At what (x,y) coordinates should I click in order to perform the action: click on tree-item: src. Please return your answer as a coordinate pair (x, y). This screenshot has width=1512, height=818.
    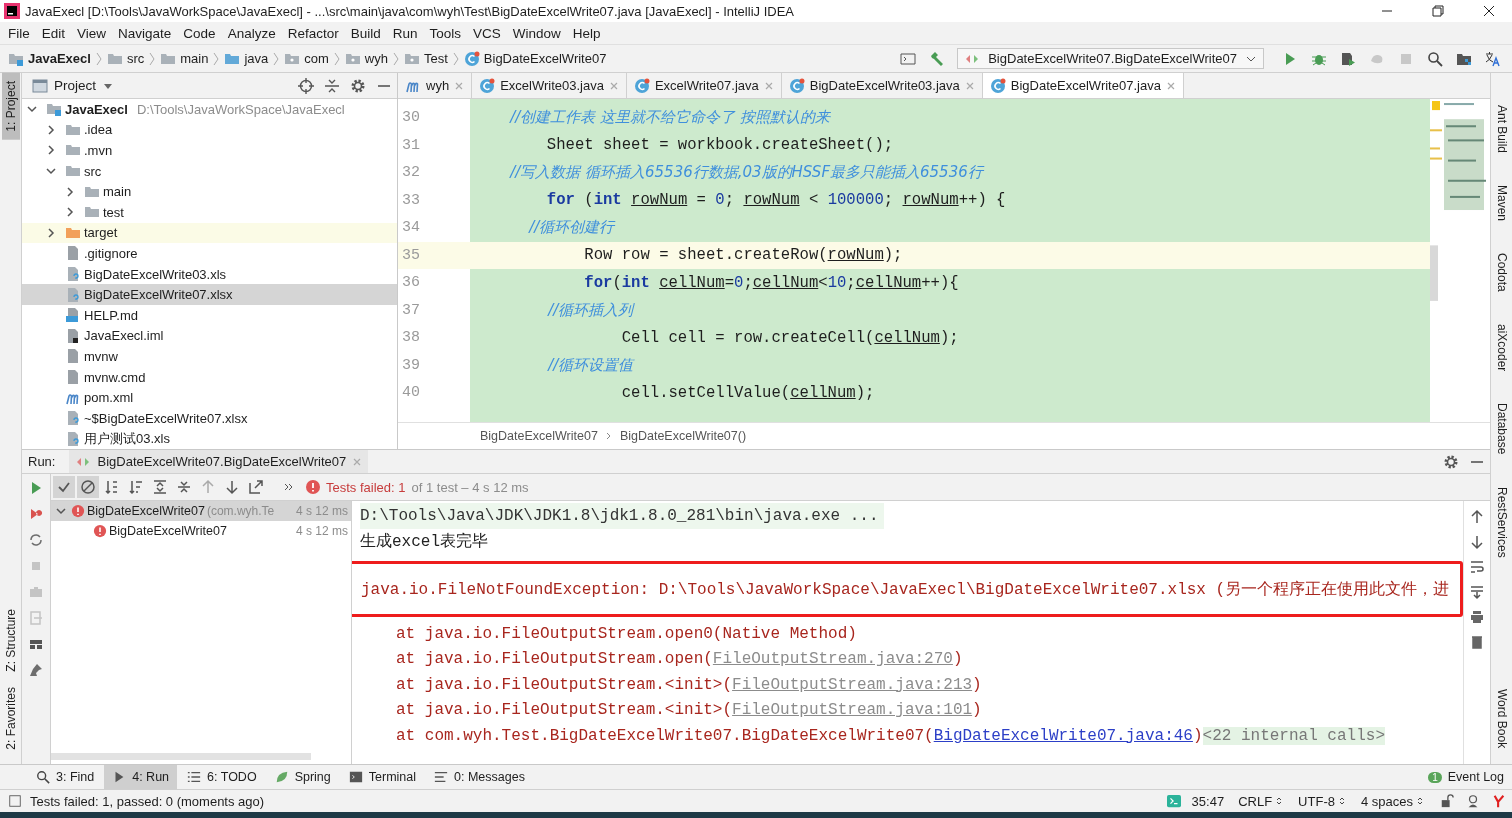
    Looking at the image, I should click on (209, 171).